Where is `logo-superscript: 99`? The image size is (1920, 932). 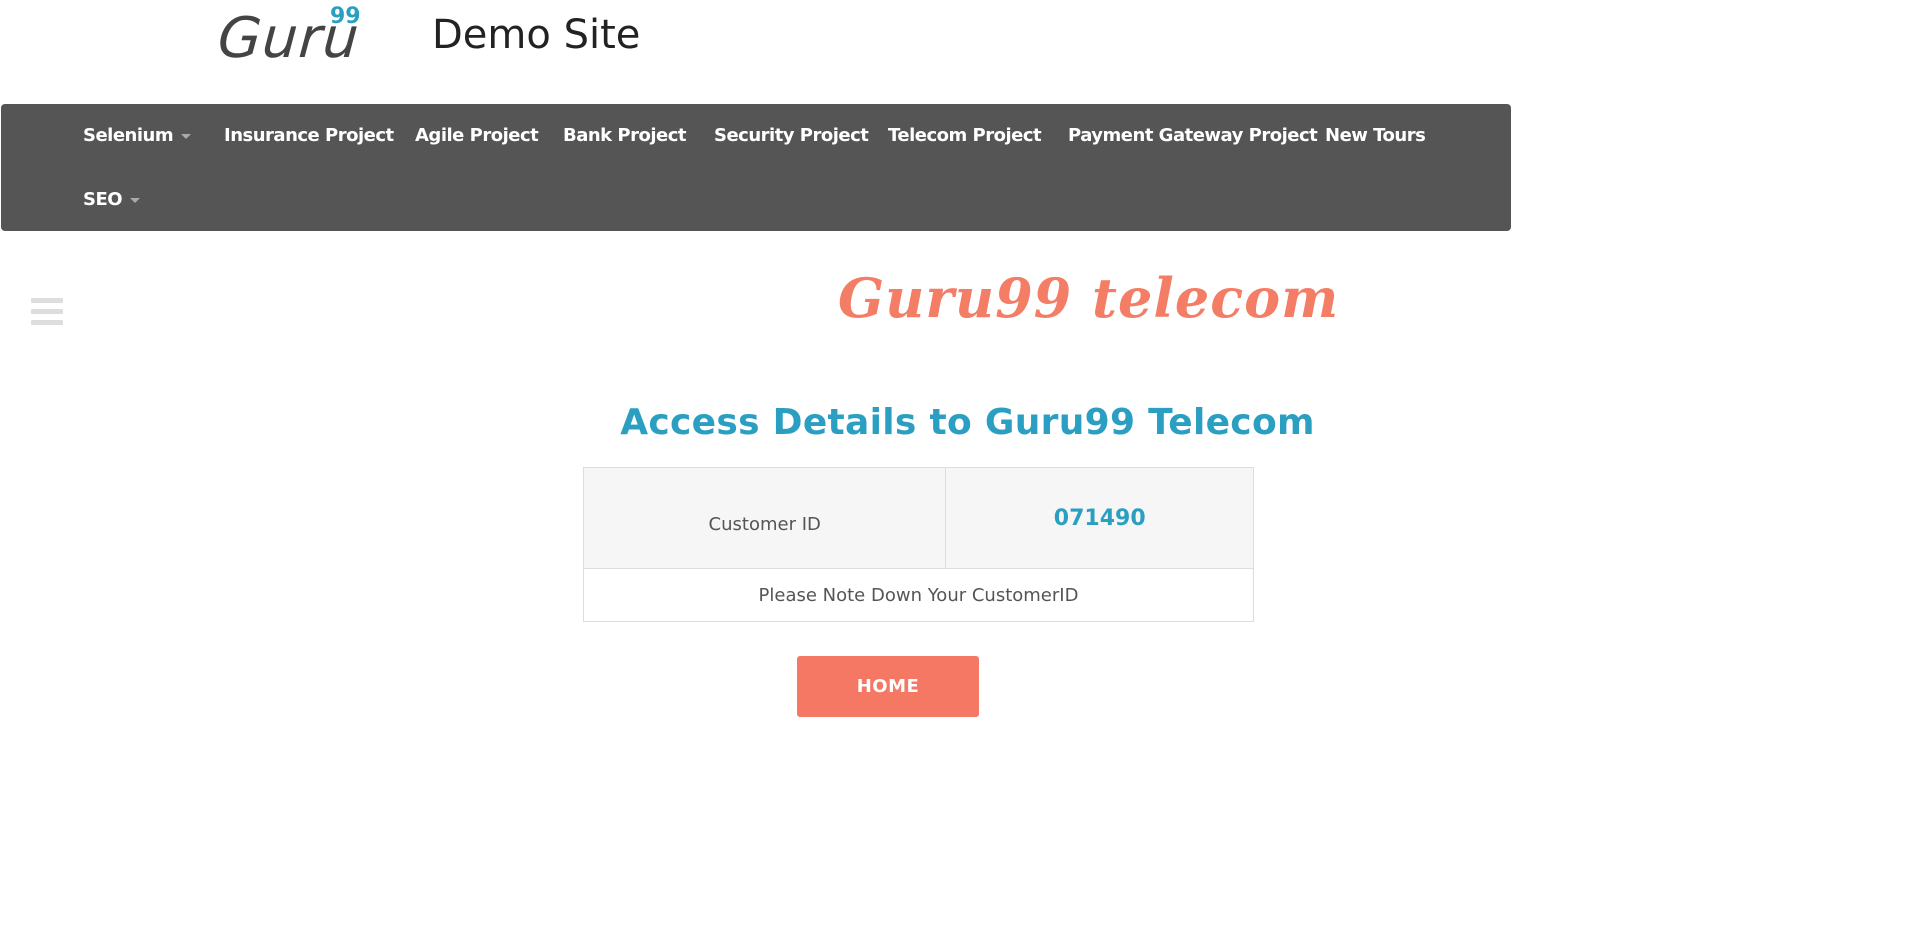 logo-superscript: 99 is located at coordinates (345, 16).